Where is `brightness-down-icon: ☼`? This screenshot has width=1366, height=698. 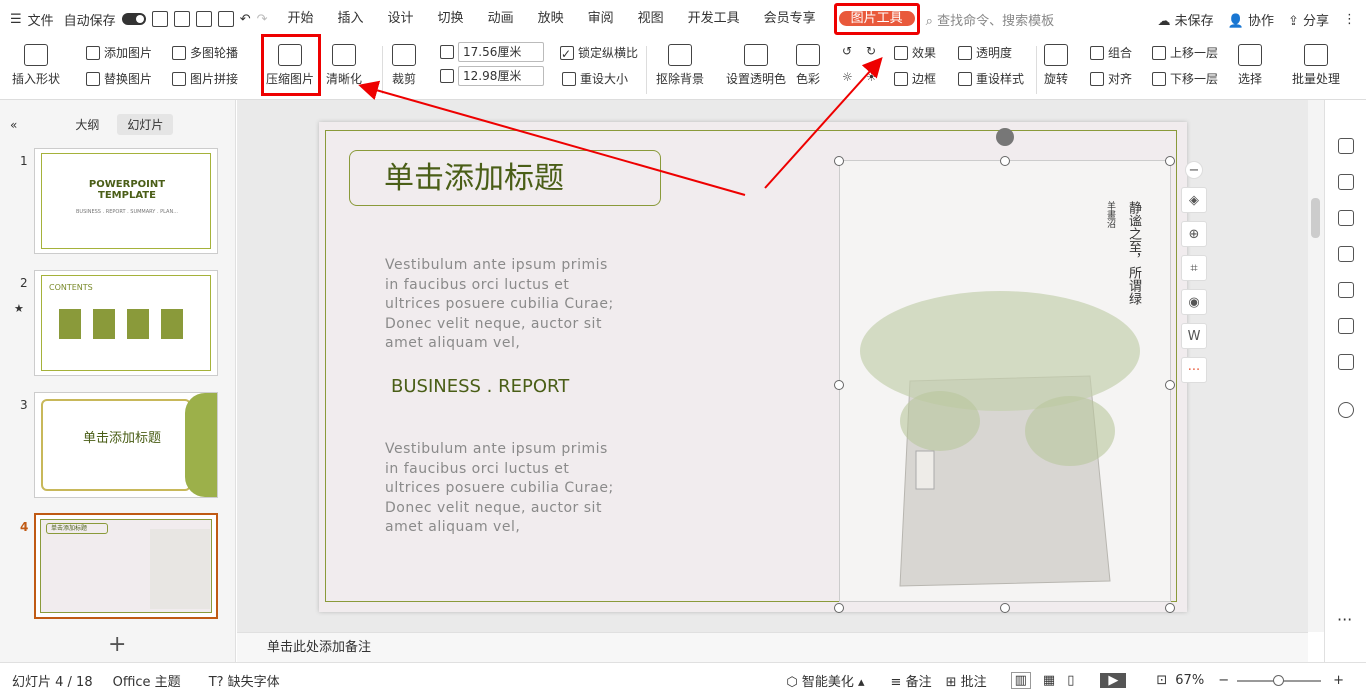 brightness-down-icon: ☼ is located at coordinates (847, 77).